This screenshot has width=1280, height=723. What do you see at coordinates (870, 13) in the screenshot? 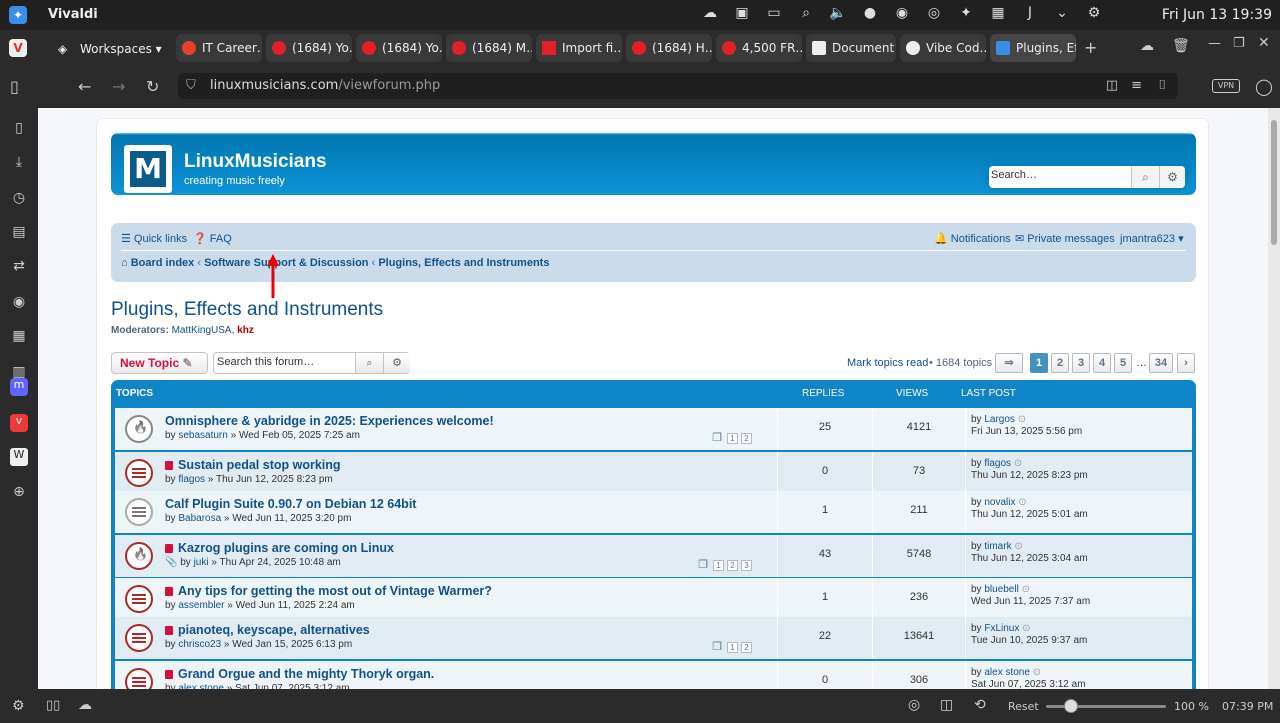
I see `discord-icon: ●` at bounding box center [870, 13].